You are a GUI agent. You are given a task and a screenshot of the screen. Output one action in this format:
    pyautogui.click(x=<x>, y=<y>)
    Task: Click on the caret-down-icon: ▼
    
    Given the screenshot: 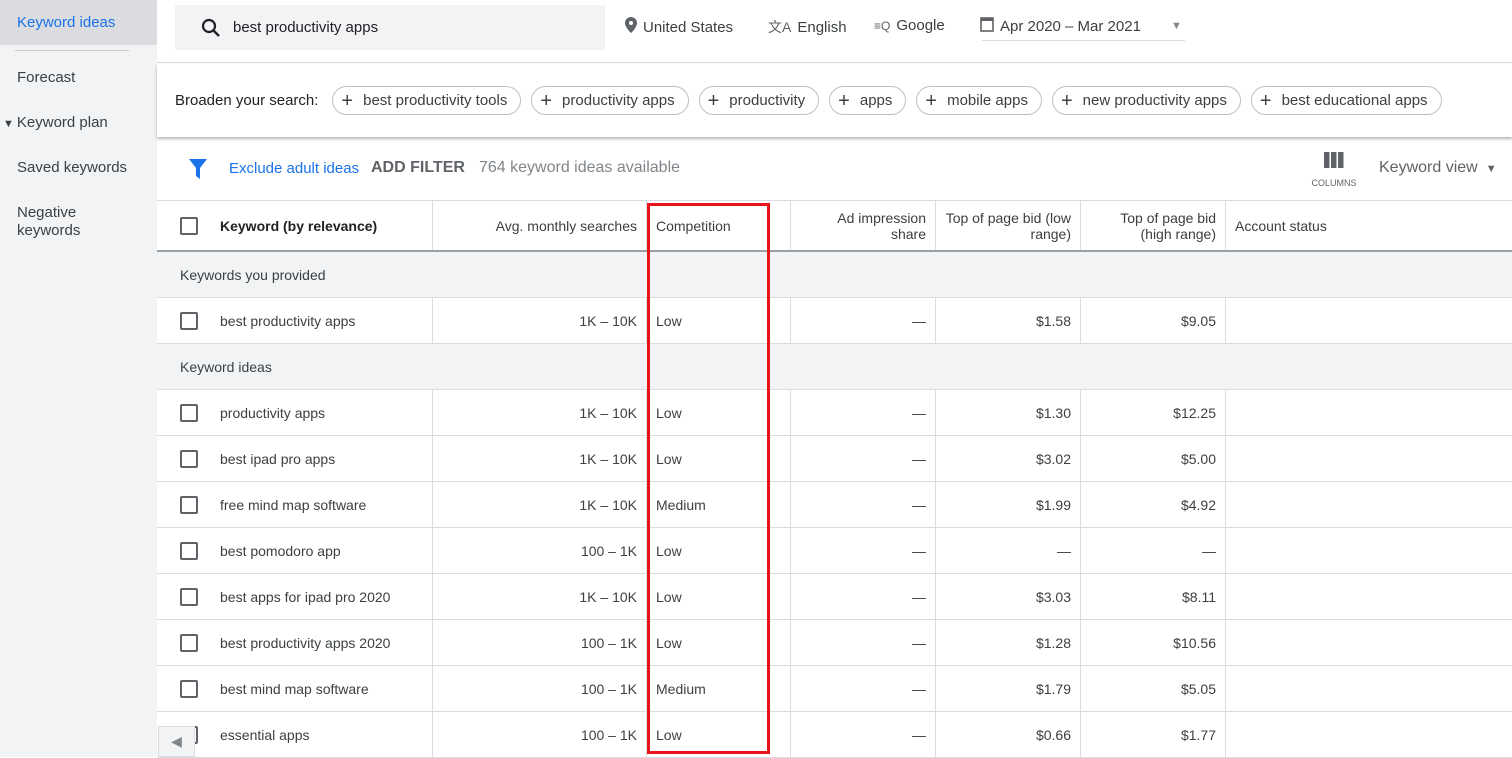 What is the action you would take?
    pyautogui.click(x=8, y=124)
    